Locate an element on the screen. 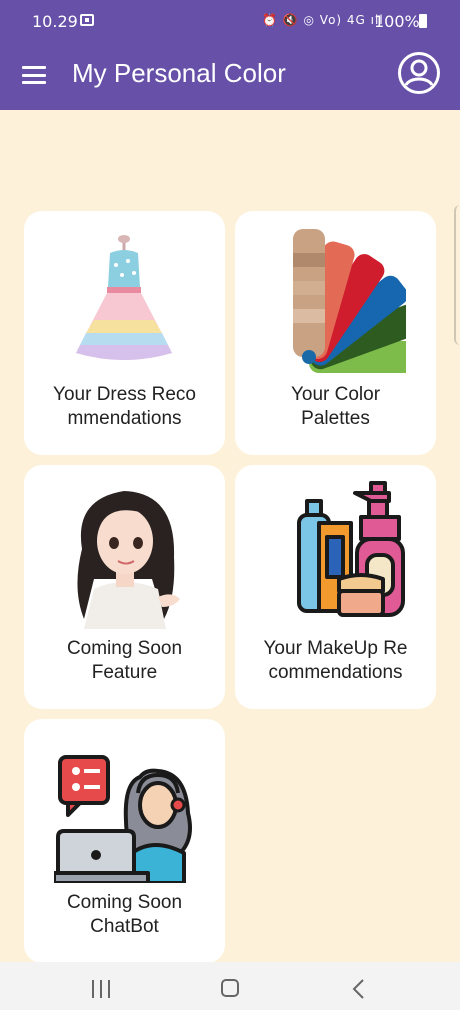 The height and width of the screenshot is (1010, 460). card-dress-recommendations: Your Dress Reco mmendations is located at coordinates (124, 333).